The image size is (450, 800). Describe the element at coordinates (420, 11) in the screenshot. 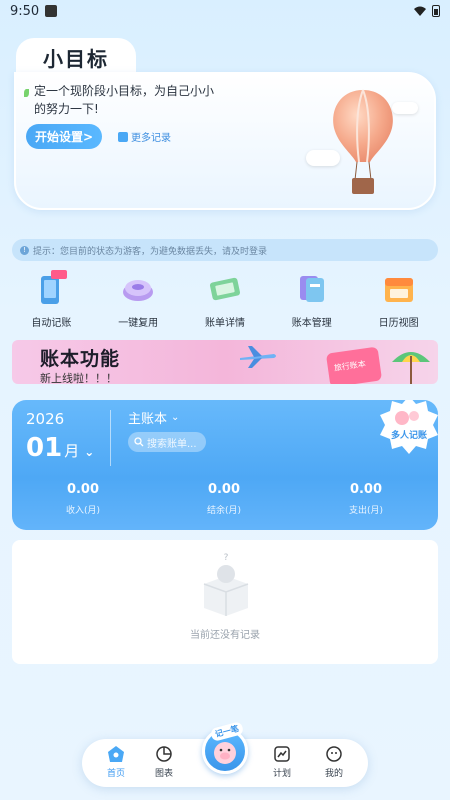

I see `wifi-icon` at that location.